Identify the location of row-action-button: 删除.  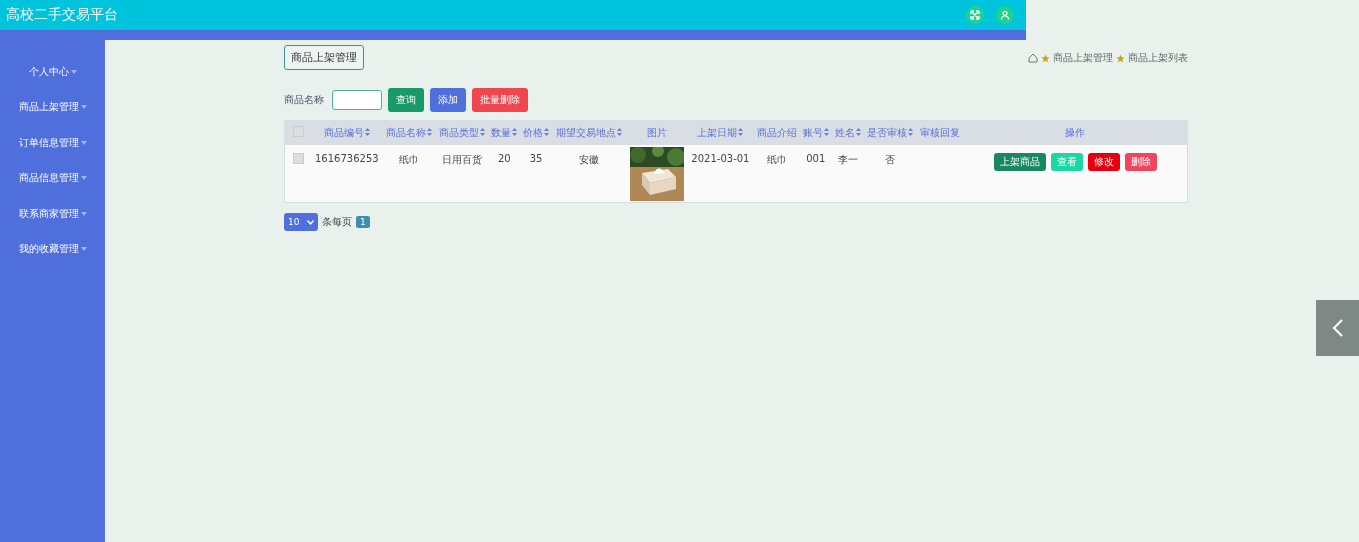
(1140, 161).